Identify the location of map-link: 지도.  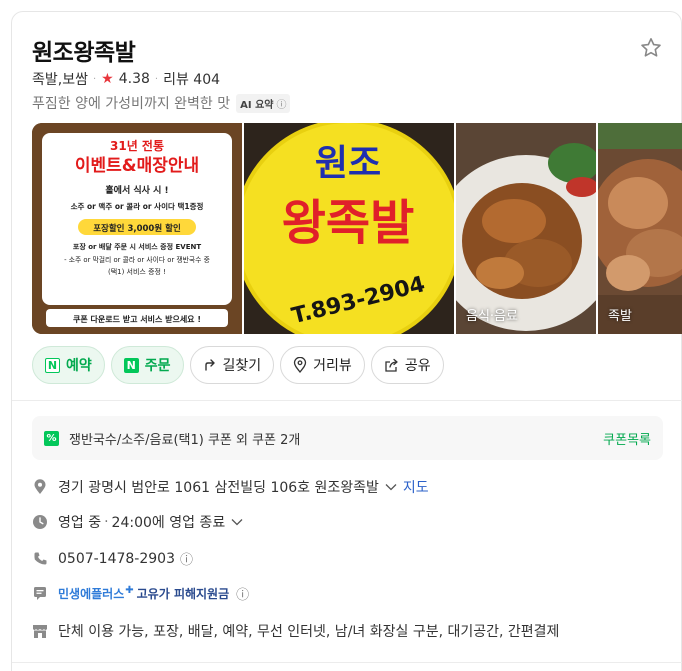
(416, 487).